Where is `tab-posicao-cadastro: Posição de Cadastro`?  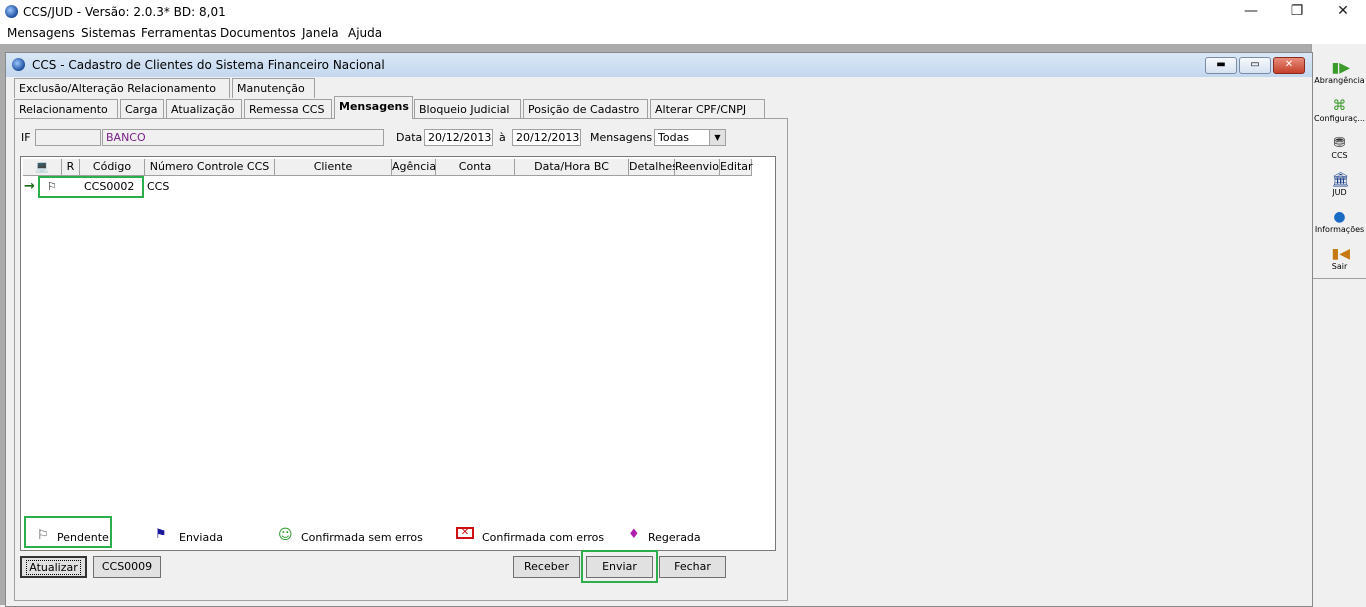 tab-posicao-cadastro: Posição de Cadastro is located at coordinates (585, 109).